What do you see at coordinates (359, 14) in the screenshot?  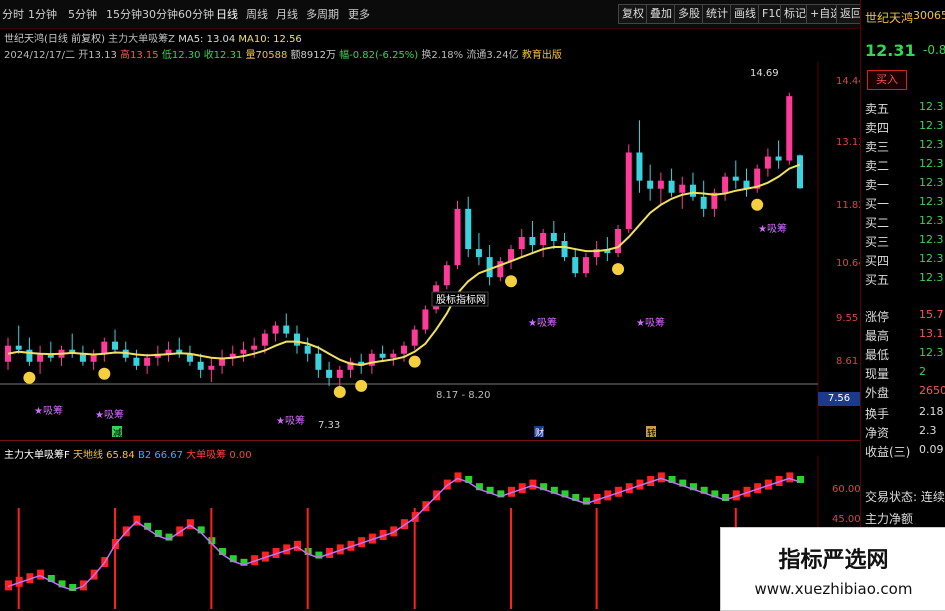 I see `tab-more: 更多` at bounding box center [359, 14].